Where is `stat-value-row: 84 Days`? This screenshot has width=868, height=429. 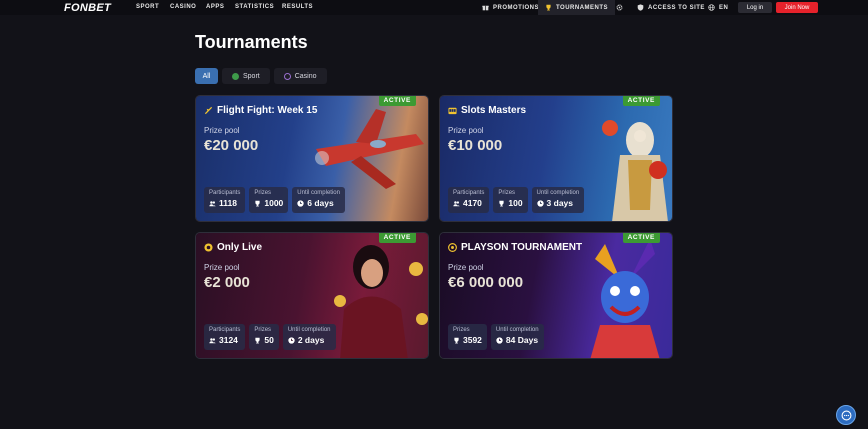 stat-value-row: 84 Days is located at coordinates (517, 340).